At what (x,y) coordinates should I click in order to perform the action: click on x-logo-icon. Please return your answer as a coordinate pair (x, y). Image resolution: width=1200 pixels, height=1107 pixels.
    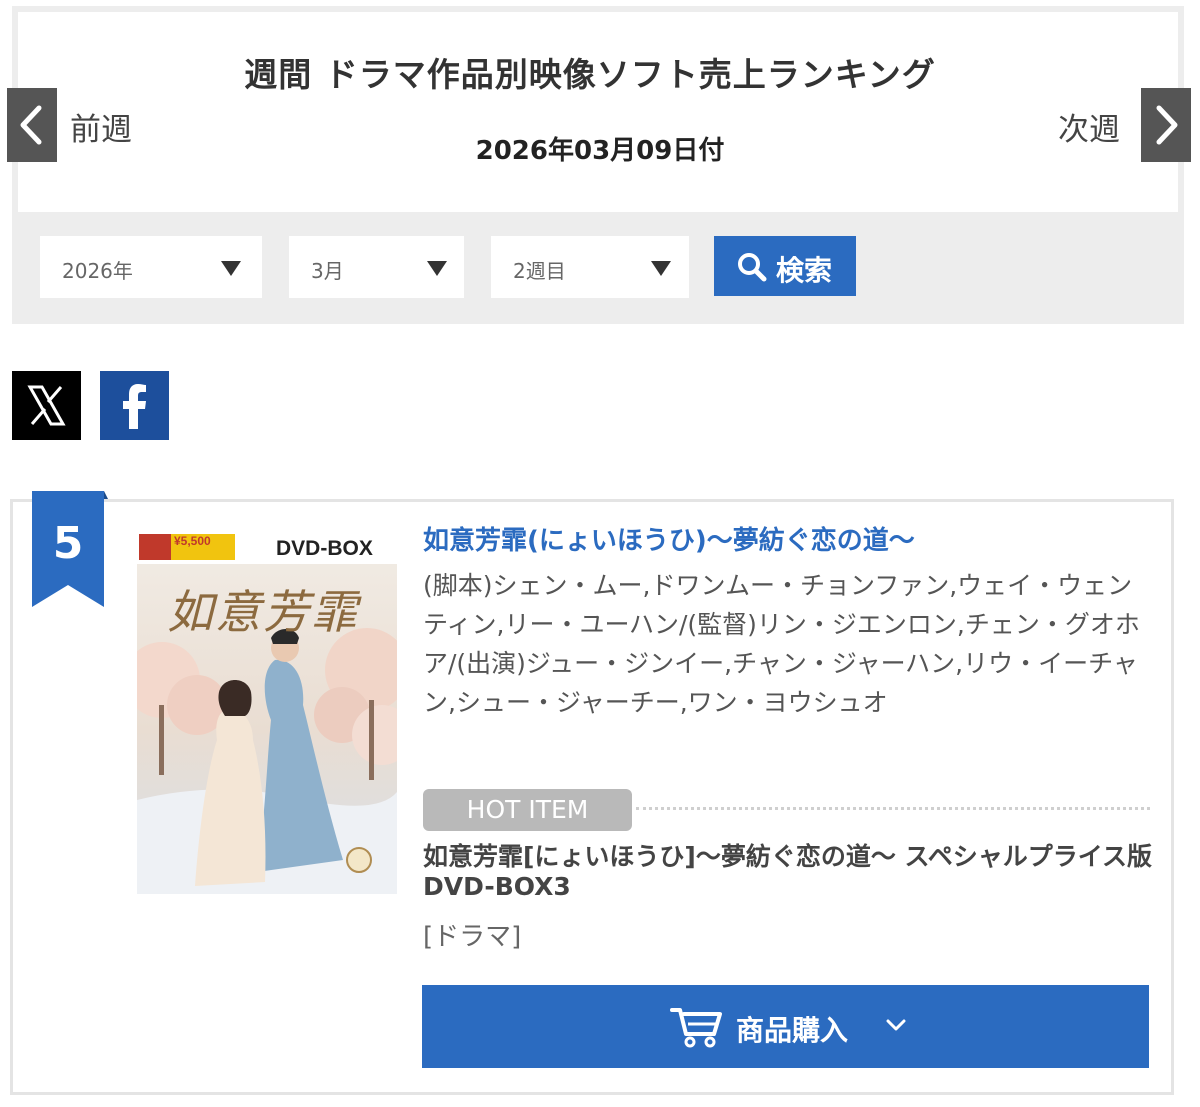
    Looking at the image, I should click on (46, 405).